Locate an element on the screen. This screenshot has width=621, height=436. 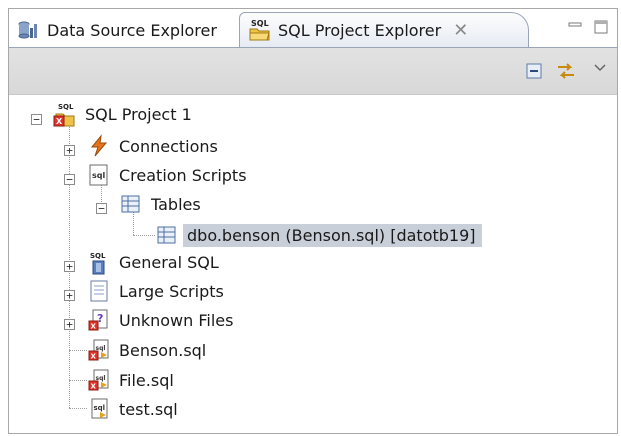
tree-item-connections: Connections is located at coordinates (152, 146).